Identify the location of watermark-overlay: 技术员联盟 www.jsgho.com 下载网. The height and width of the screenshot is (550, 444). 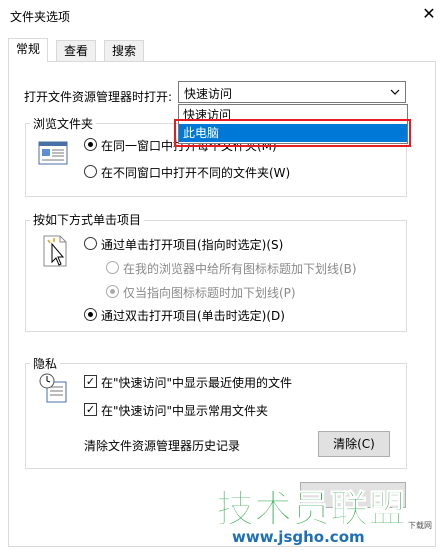
(328, 512).